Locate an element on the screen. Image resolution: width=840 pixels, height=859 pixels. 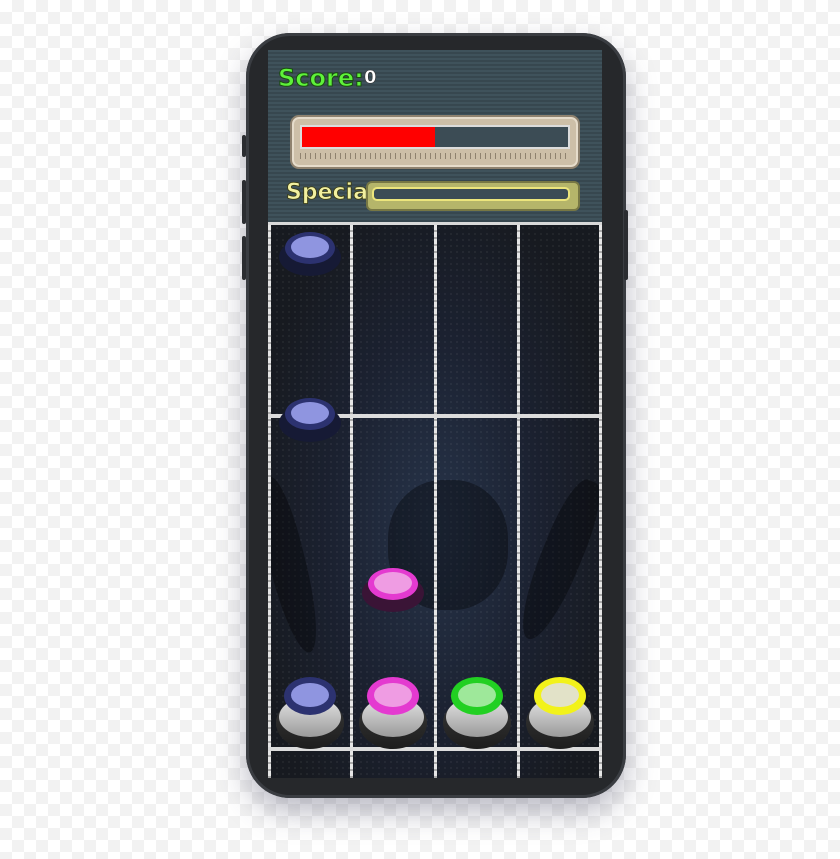
hud-panel: Score: 0 Special is located at coordinates (435, 137).